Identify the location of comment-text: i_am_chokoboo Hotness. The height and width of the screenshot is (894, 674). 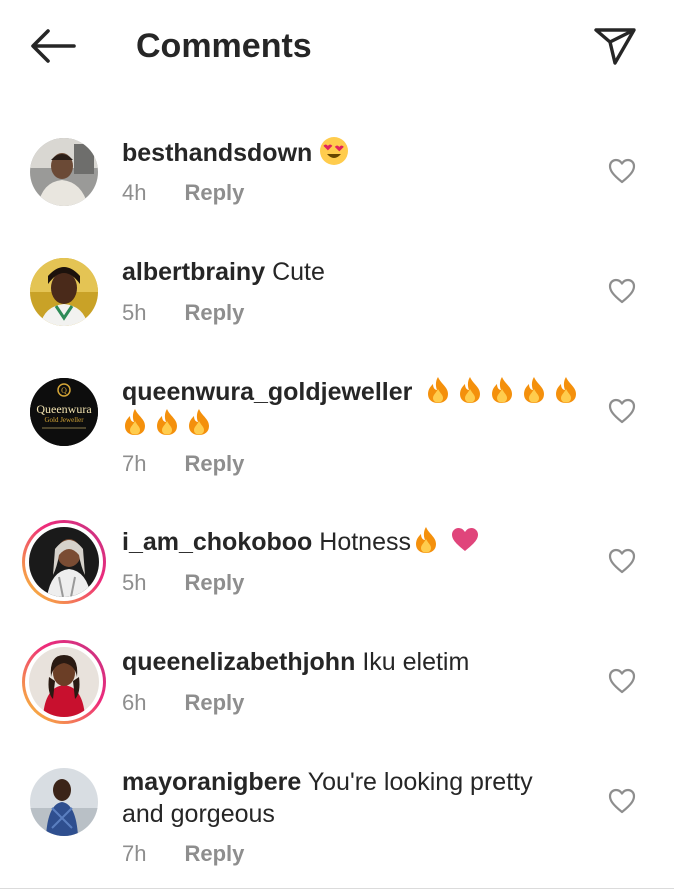
(357, 542).